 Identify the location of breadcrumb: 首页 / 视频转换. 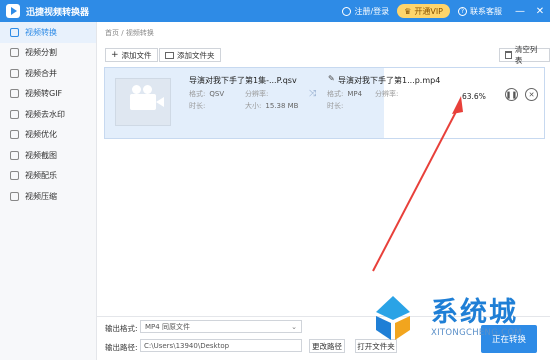
(129, 33).